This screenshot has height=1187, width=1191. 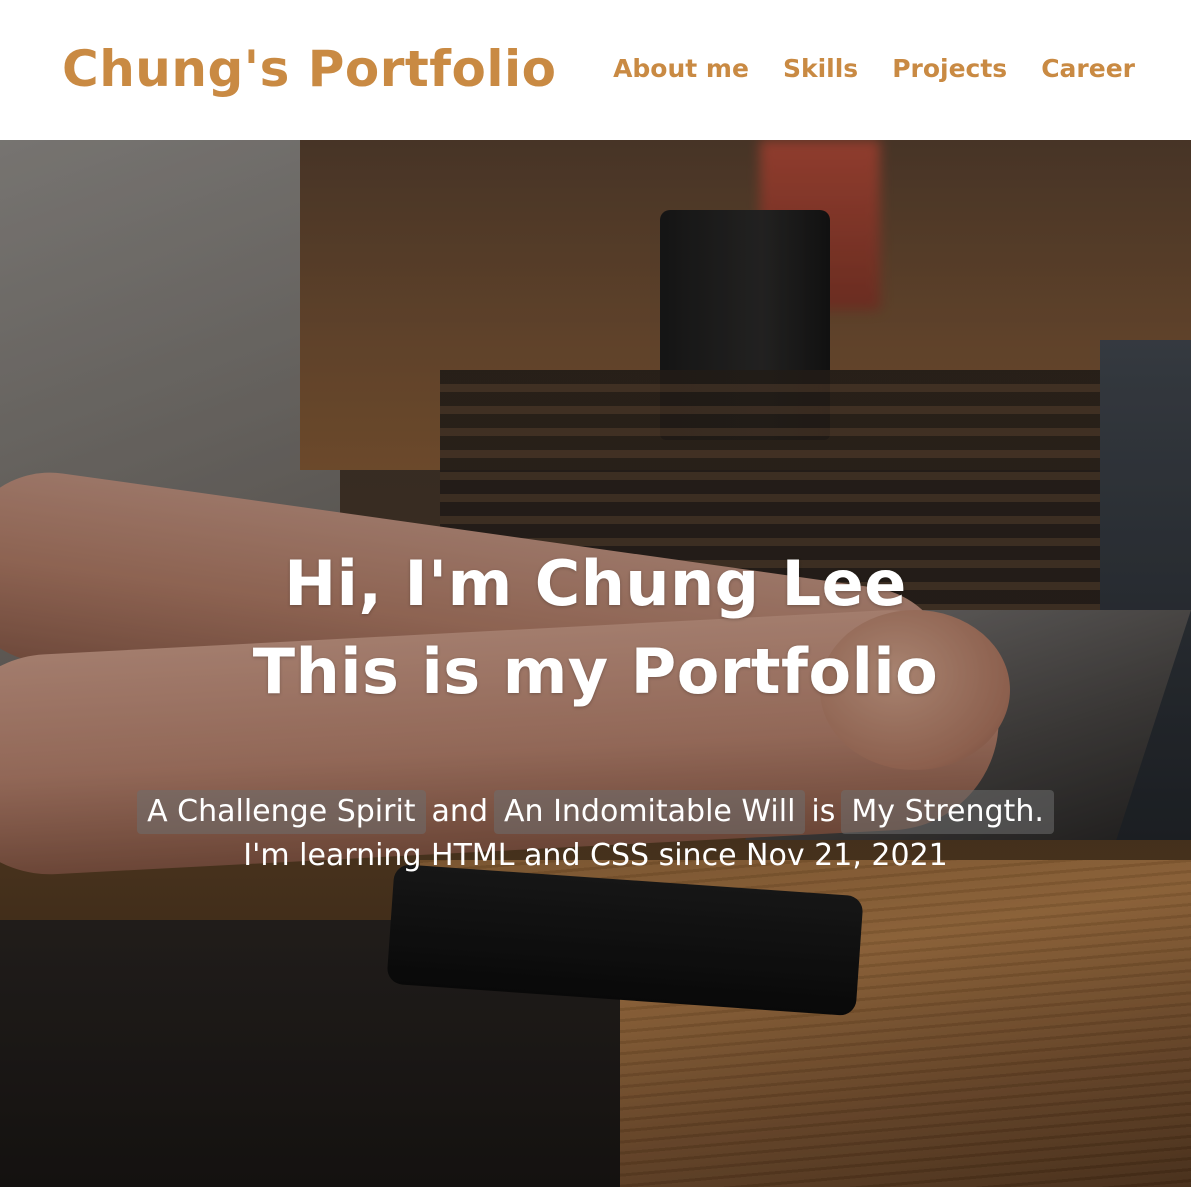 I want to click on tagline-highlight-my-strength: My Strength., so click(x=947, y=812).